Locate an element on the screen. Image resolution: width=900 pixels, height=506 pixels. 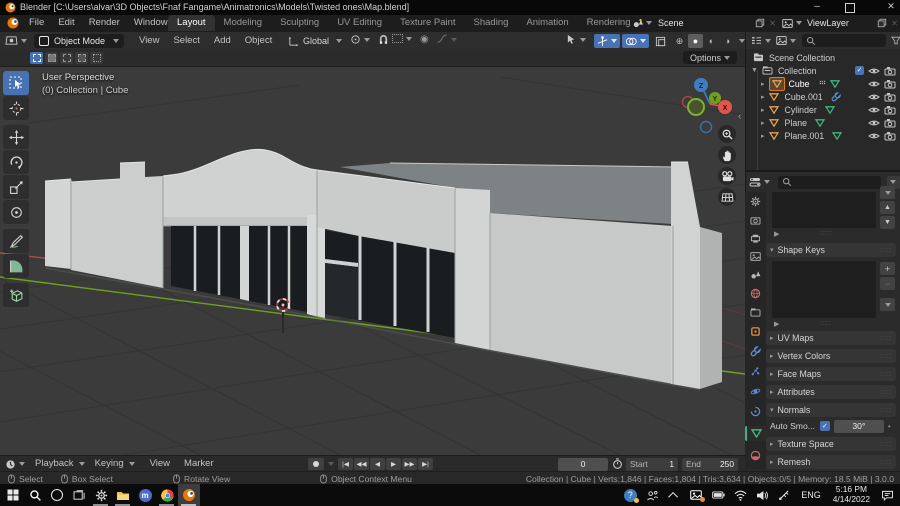
tray-usb-icon is located at coordinates (784, 495).